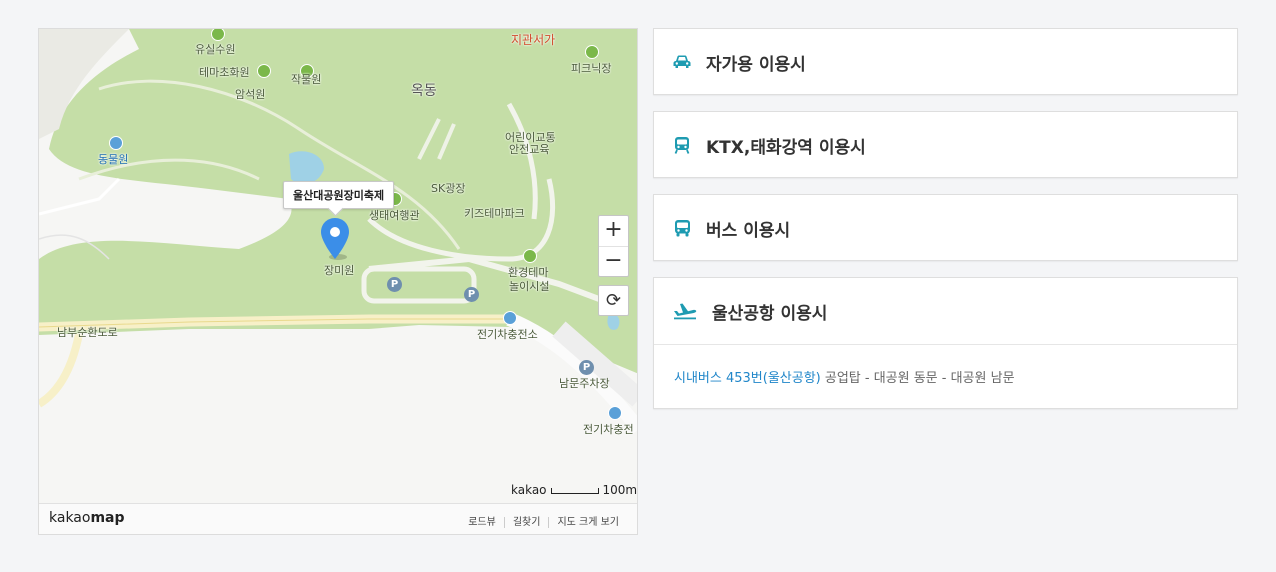 This screenshot has height=572, width=1276. I want to click on map-label: 놀이시설, so click(529, 286).